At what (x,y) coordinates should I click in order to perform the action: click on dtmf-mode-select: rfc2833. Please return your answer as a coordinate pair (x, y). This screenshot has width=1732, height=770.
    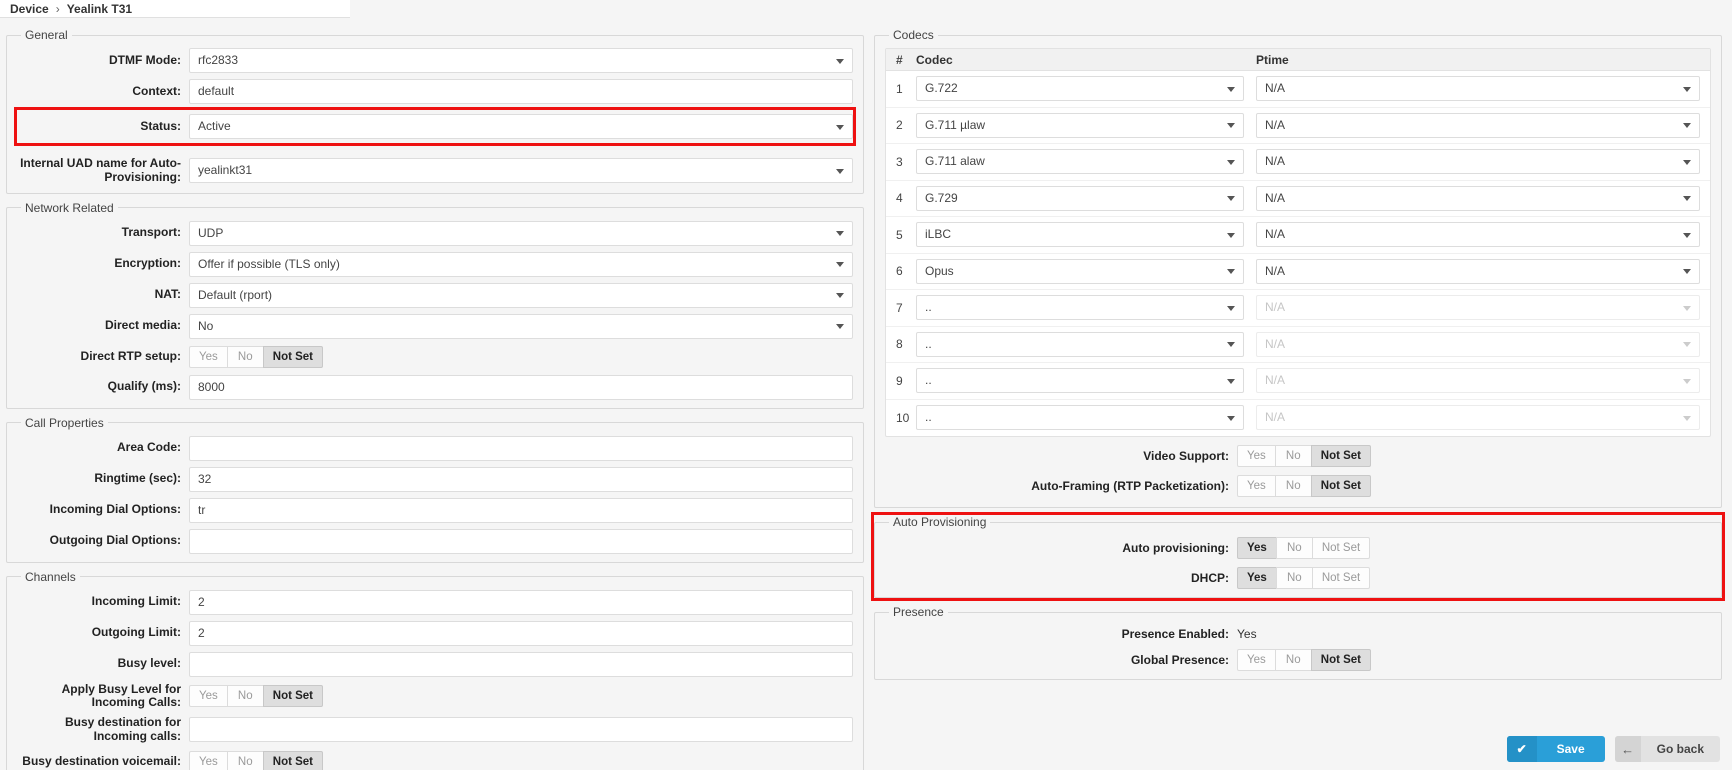
    Looking at the image, I should click on (521, 60).